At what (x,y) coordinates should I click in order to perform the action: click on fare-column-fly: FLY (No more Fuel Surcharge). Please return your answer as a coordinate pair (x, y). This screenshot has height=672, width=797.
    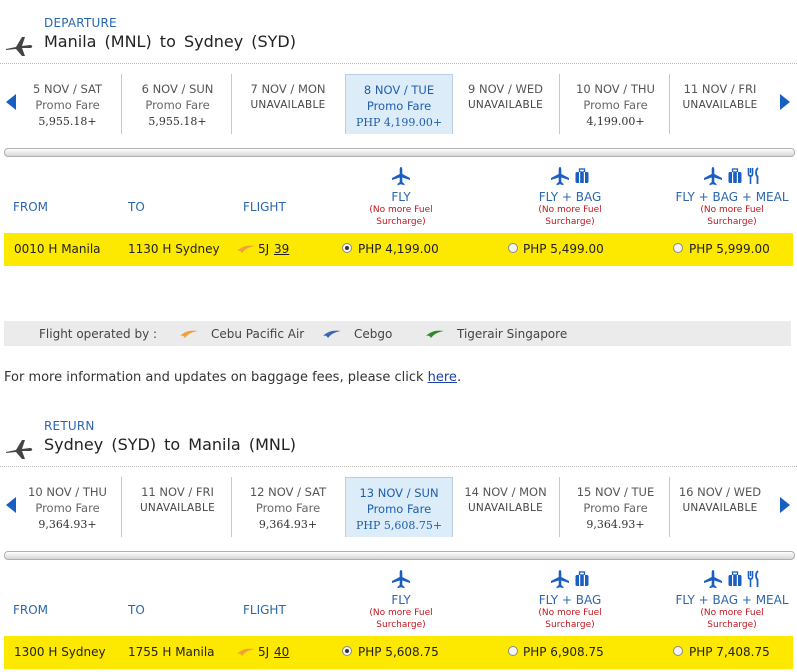
    Looking at the image, I should click on (401, 599).